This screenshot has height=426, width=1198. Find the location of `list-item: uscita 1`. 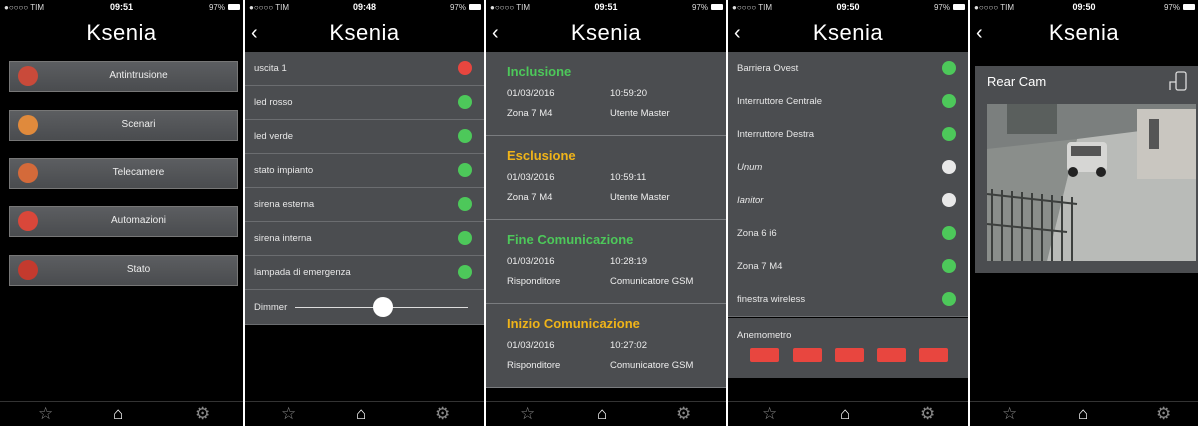

list-item: uscita 1 is located at coordinates (364, 69).